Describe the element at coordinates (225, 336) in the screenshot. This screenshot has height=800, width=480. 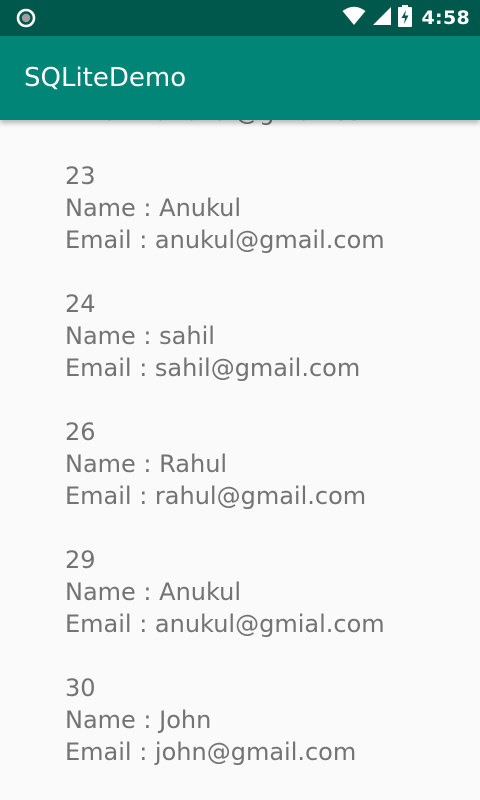
I see `list-item: 24 Name : sahil Email : sahil@gmail.com` at that location.